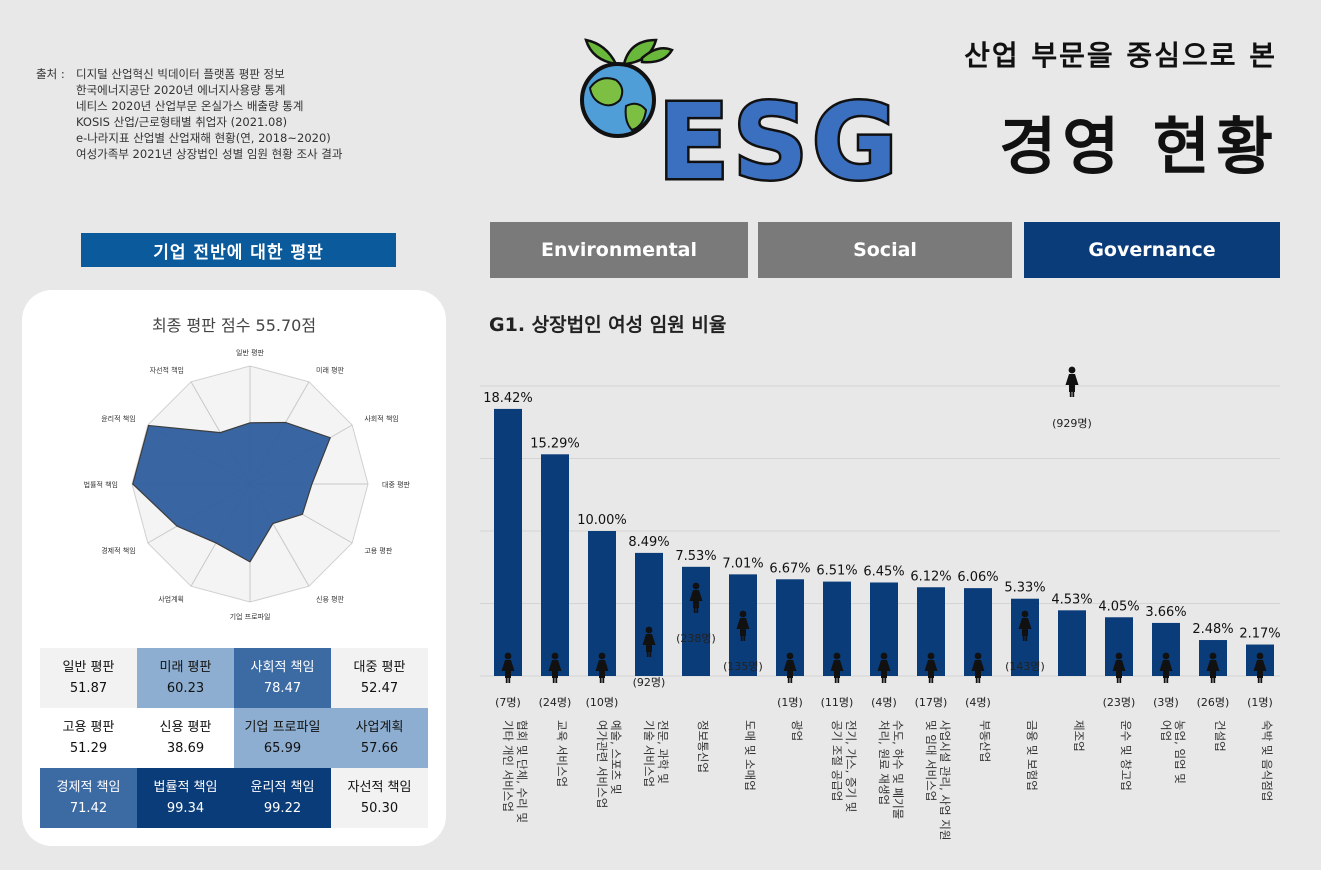 Image resolution: width=1321 pixels, height=870 pixels. I want to click on esg-logo: ESG, so click(740, 114).